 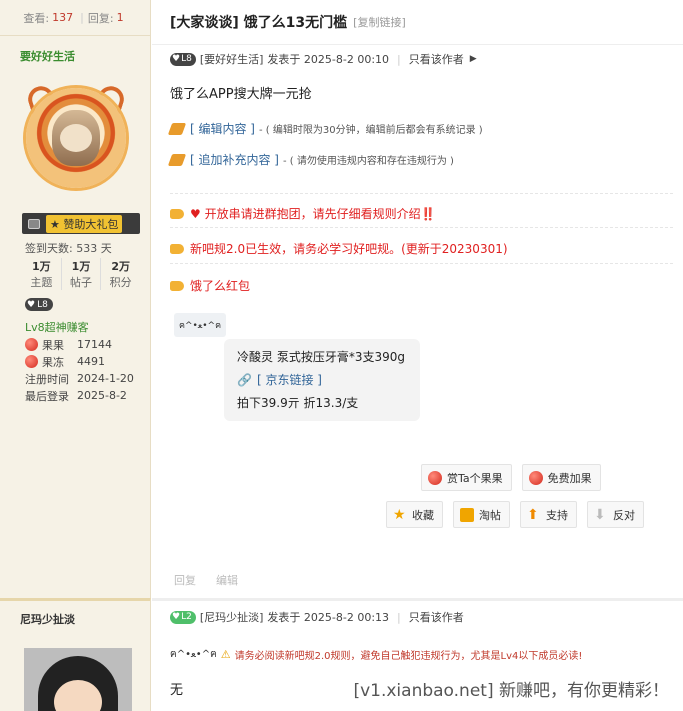 I want to click on share-button: 淘帖, so click(x=481, y=514).